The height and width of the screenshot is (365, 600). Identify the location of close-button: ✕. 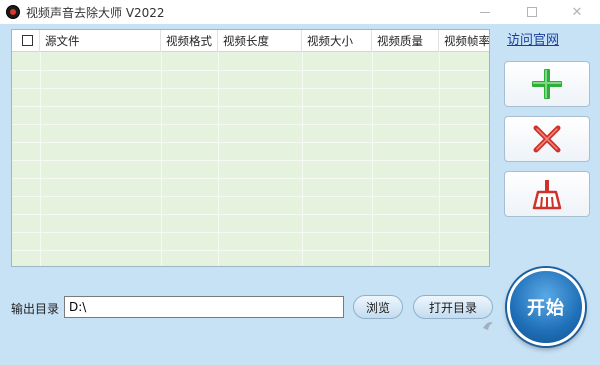
(577, 12).